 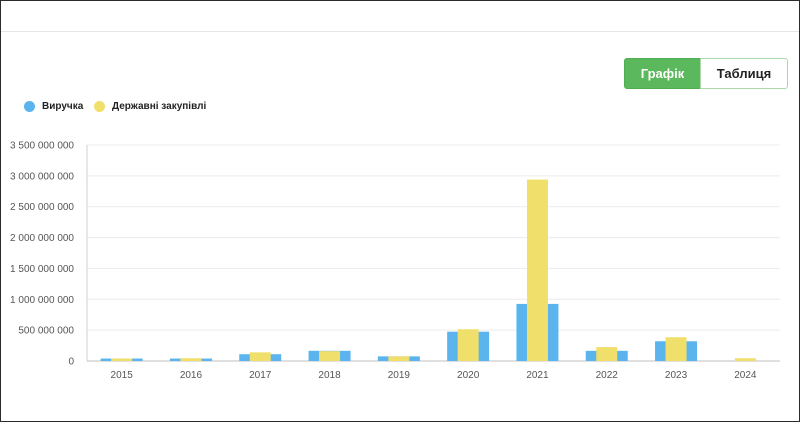 I want to click on x-tick-label: 2024, so click(x=745, y=375).